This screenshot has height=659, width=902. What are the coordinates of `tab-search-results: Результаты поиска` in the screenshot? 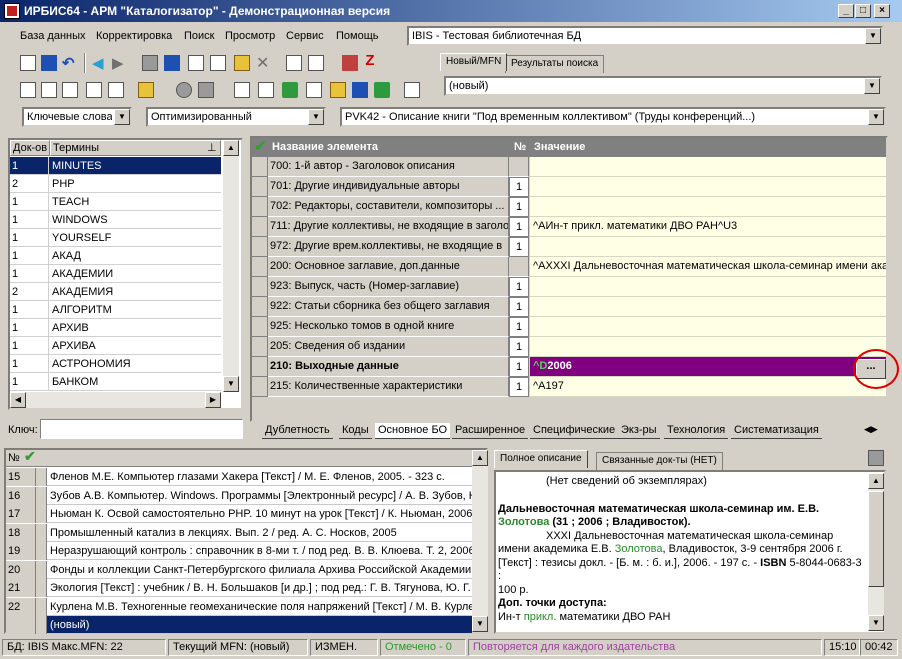 It's located at (555, 64).